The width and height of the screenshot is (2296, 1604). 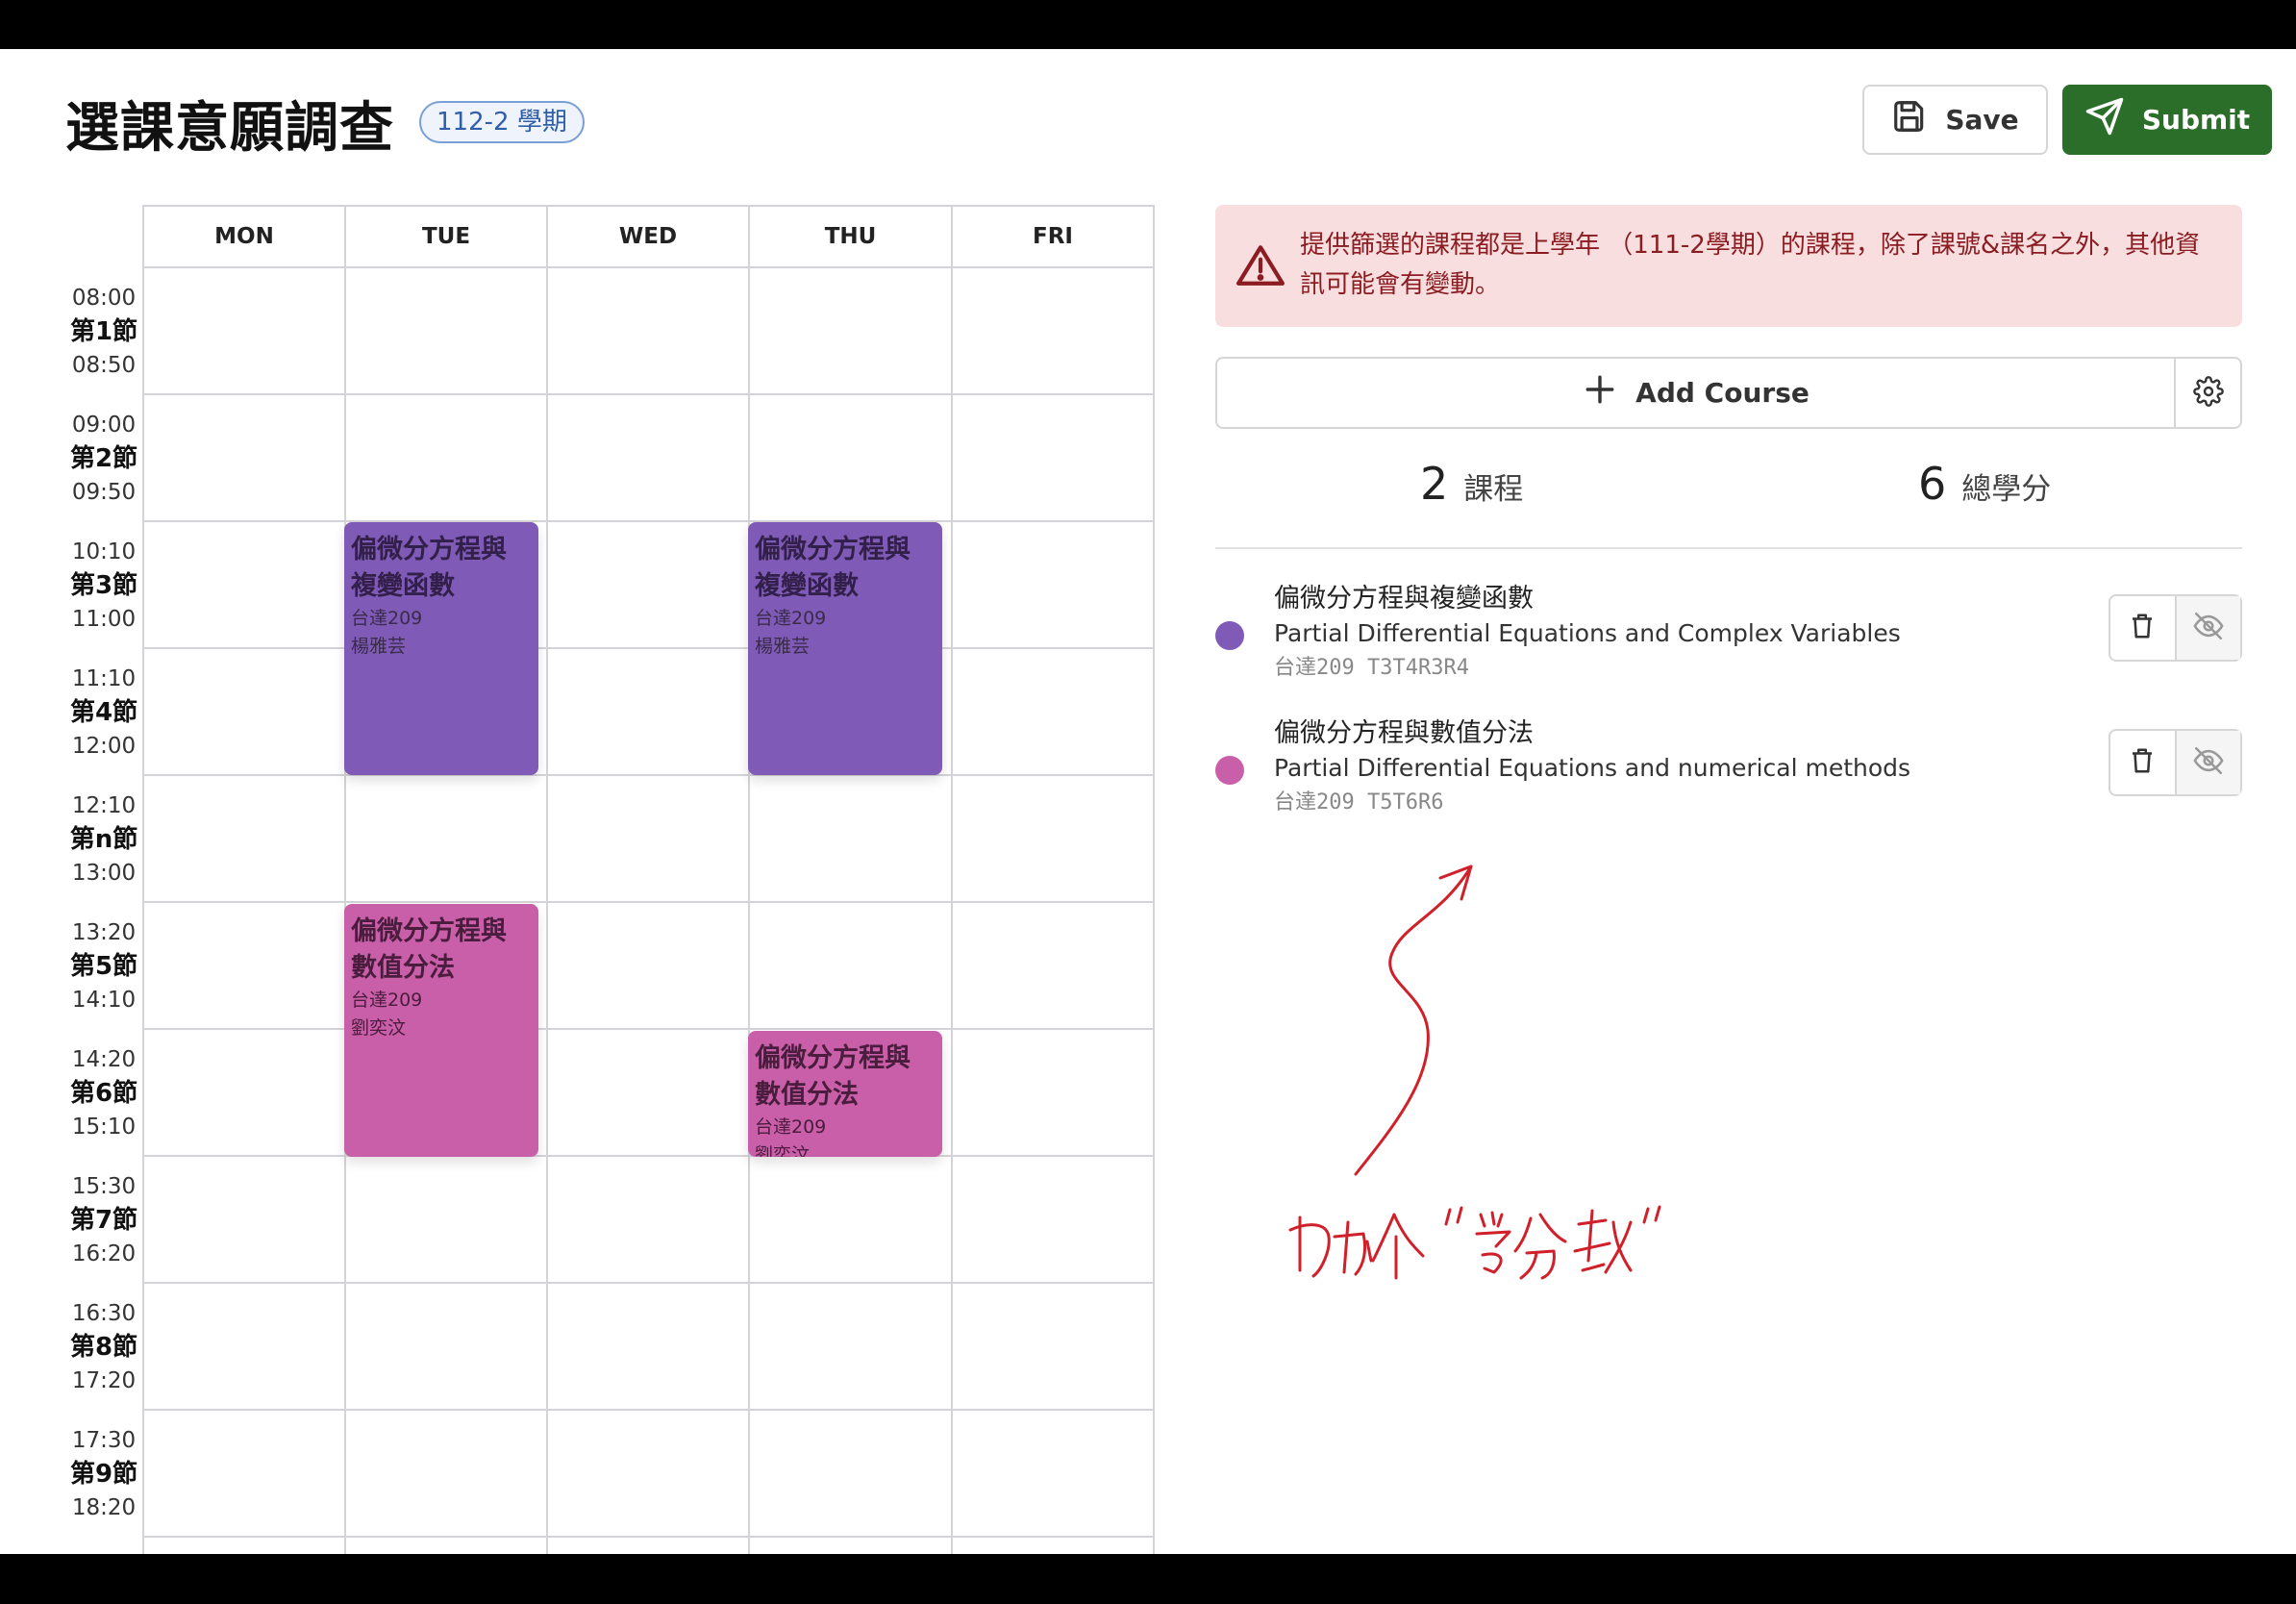 What do you see at coordinates (1495, 1073) in the screenshot?
I see `handwritten-annotation` at bounding box center [1495, 1073].